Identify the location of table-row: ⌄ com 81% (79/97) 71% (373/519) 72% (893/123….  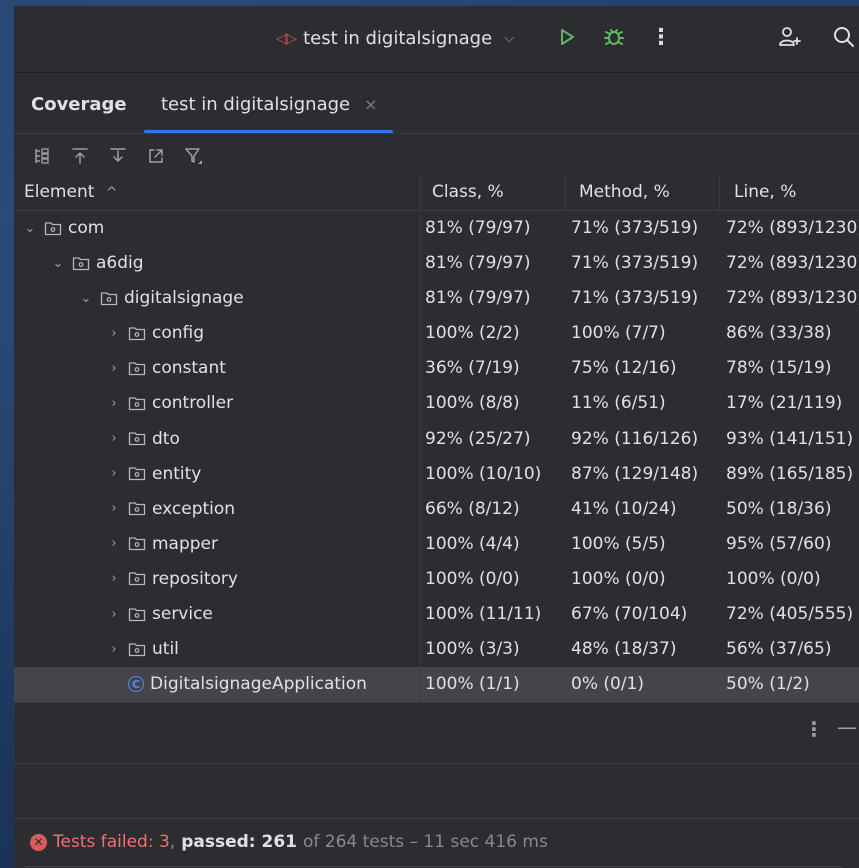
(436, 229).